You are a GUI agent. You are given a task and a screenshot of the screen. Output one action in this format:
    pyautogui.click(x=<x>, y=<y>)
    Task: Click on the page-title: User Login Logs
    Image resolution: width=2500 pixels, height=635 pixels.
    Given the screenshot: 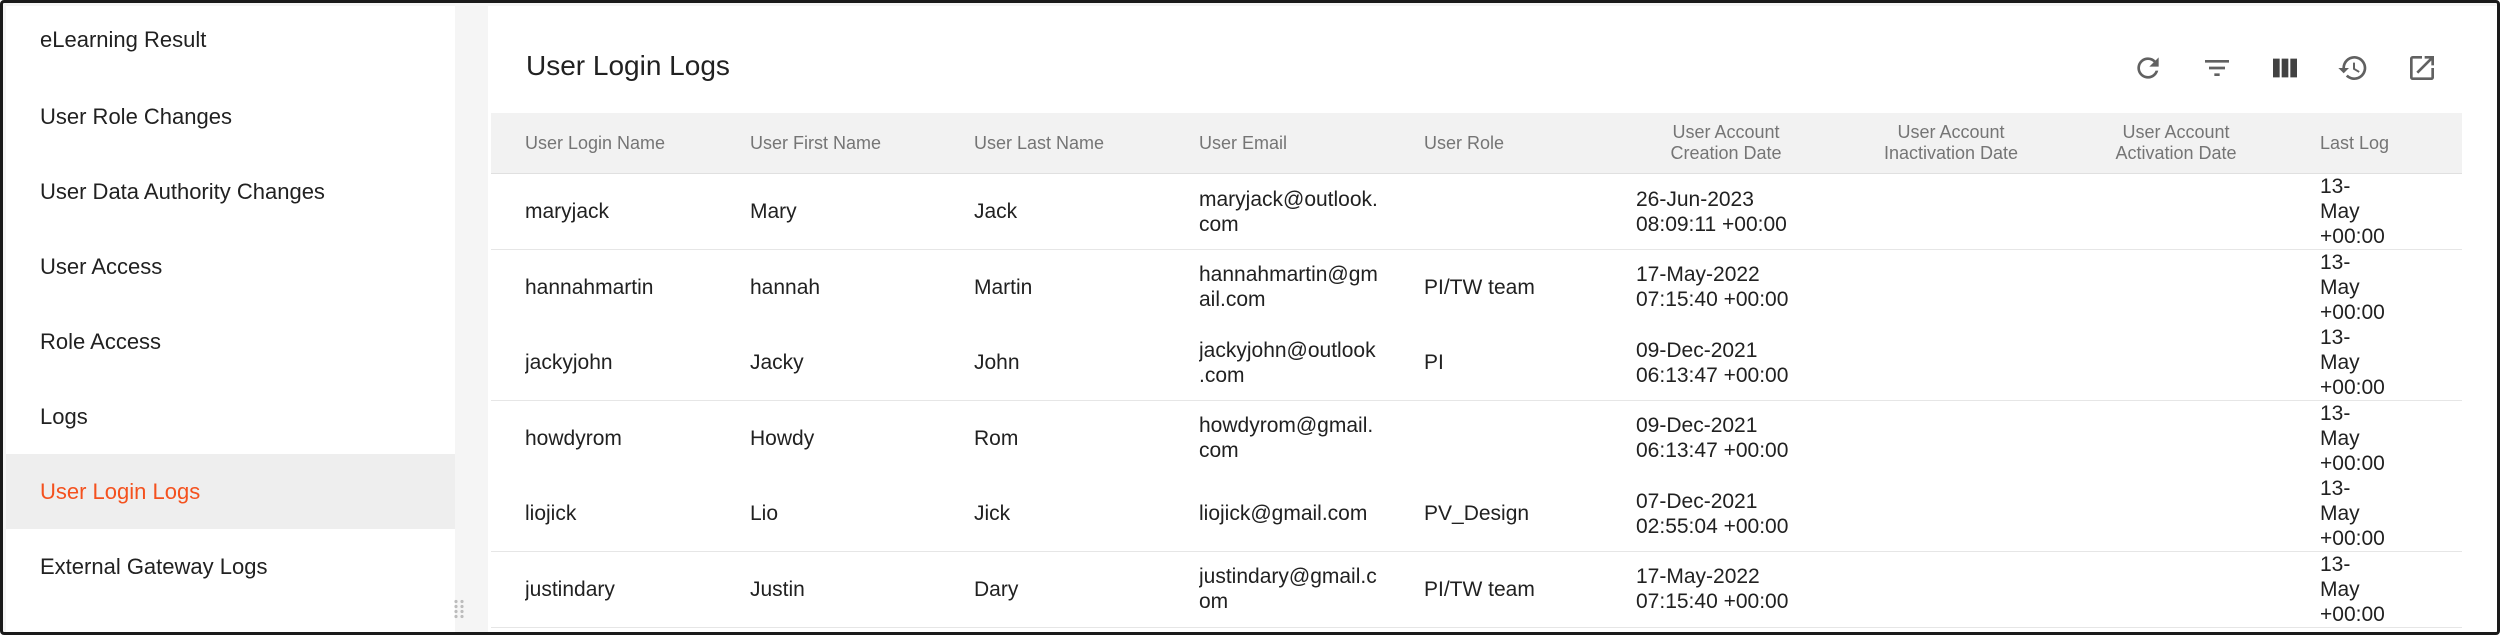 What is the action you would take?
    pyautogui.click(x=628, y=65)
    